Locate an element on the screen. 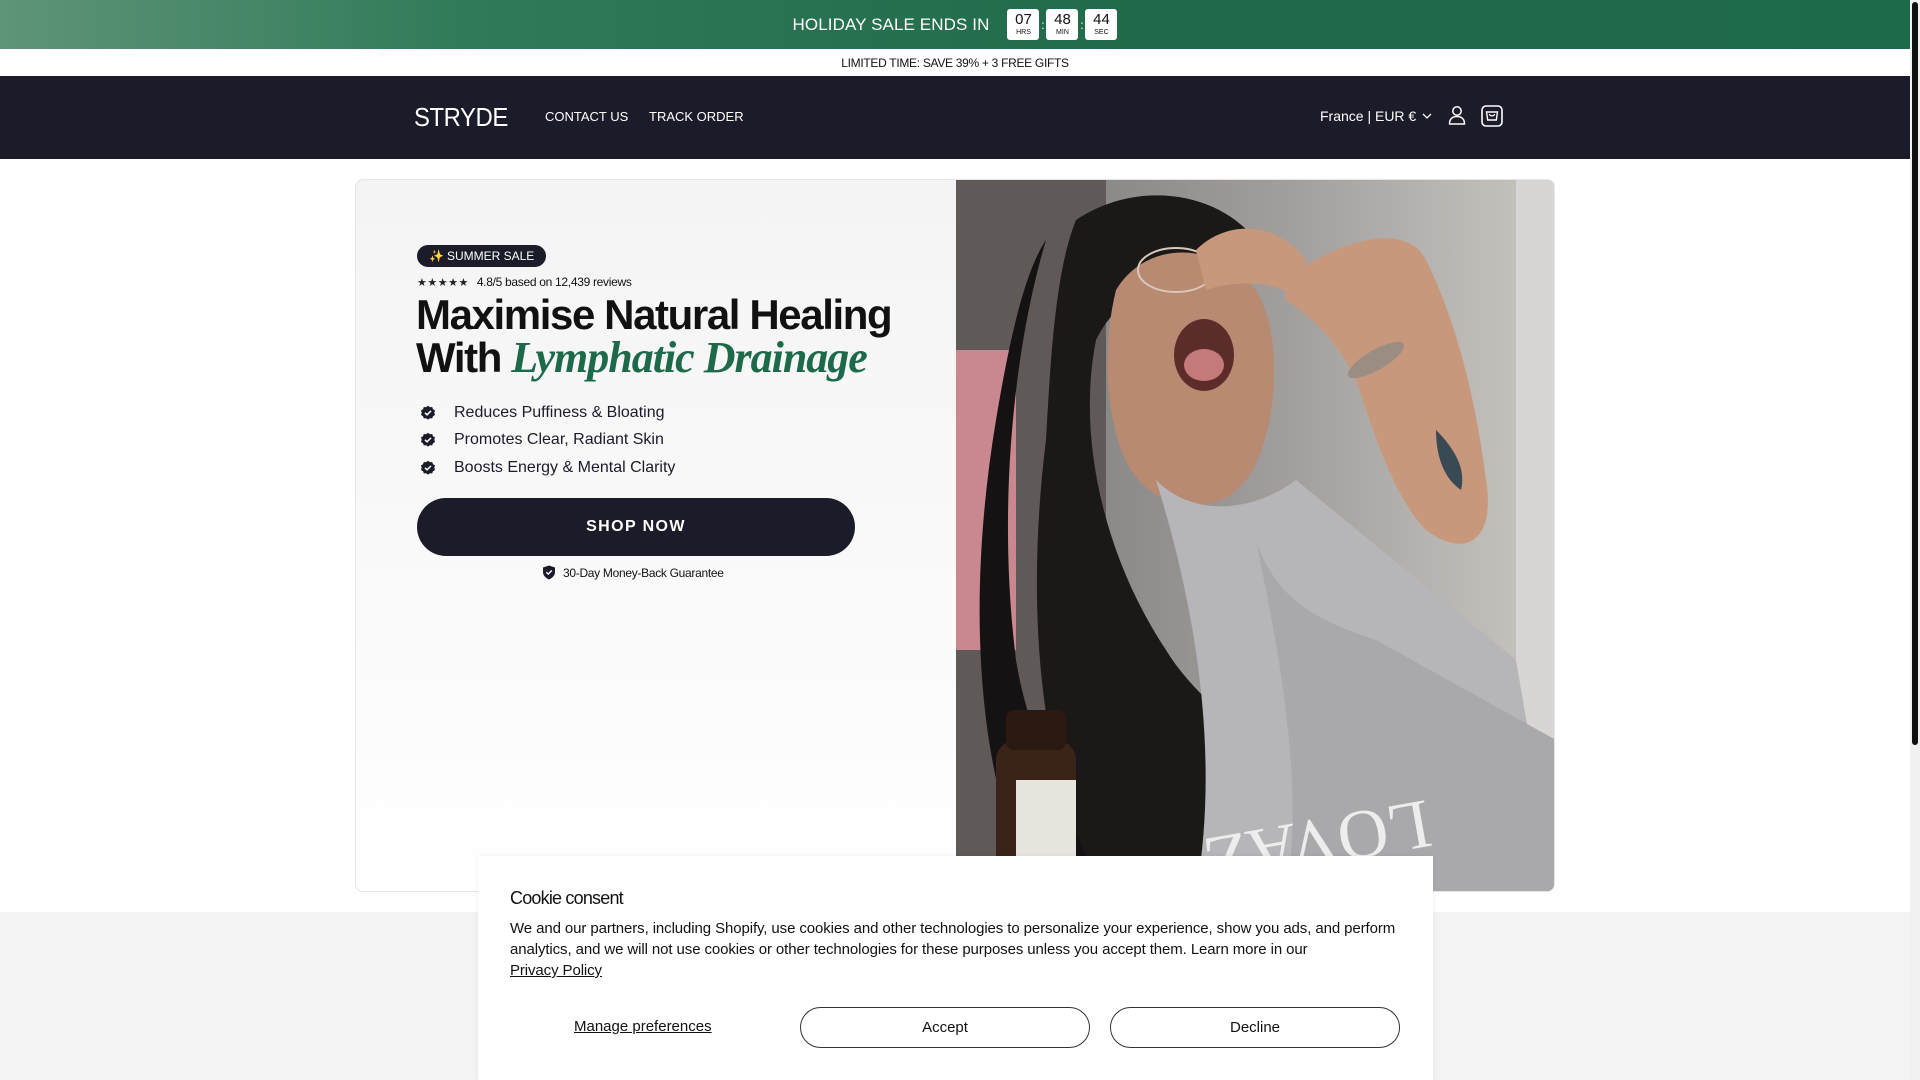 This screenshot has width=1920, height=1080. nav-contact-us: CONTACT US is located at coordinates (586, 116).